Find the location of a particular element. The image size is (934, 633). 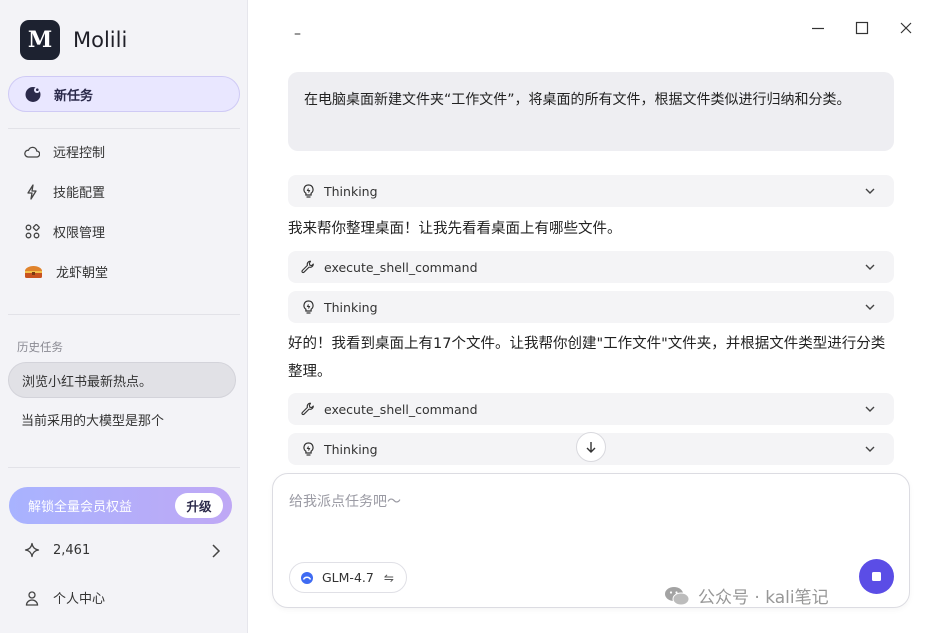

model-name: GLM-4.7 is located at coordinates (348, 577).